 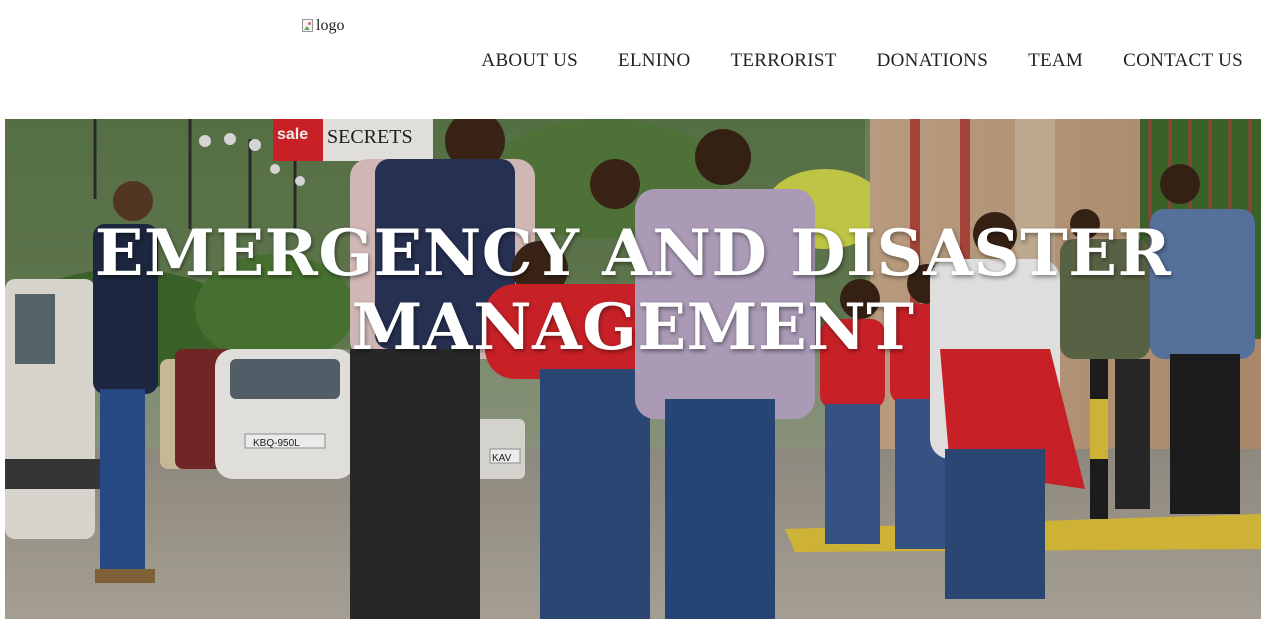 What do you see at coordinates (633, 253) in the screenshot?
I see `hero-title-line-1: EMERGENCY AND DISASTER` at bounding box center [633, 253].